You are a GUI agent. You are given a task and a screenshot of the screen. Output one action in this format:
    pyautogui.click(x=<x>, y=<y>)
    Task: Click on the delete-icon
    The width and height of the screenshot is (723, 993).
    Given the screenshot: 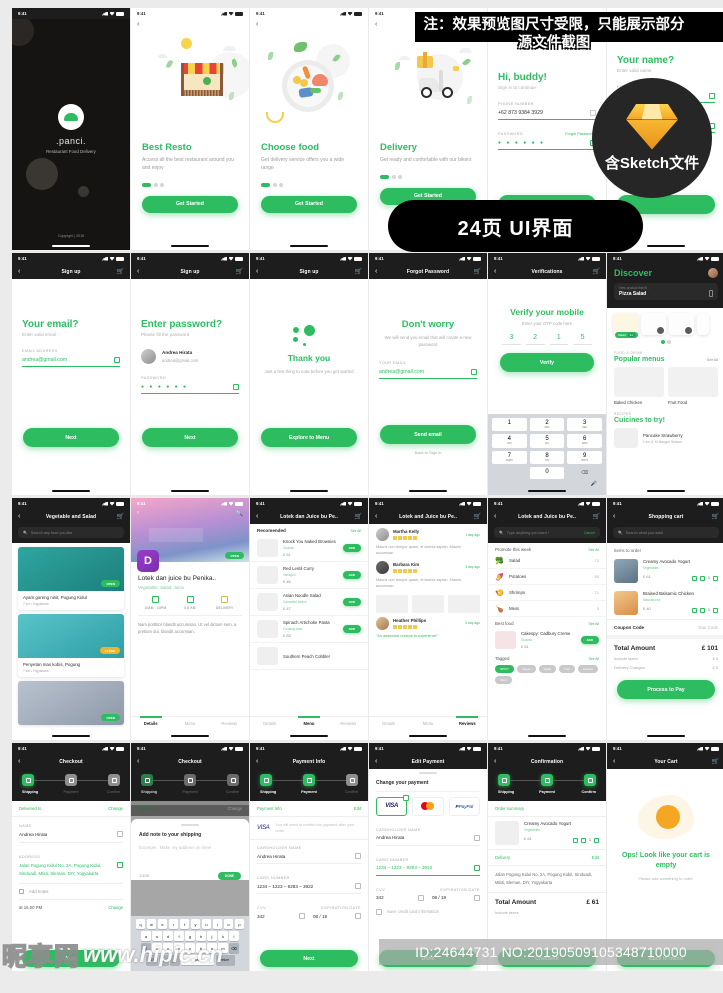 What is the action you would take?
    pyautogui.click(x=694, y=578)
    